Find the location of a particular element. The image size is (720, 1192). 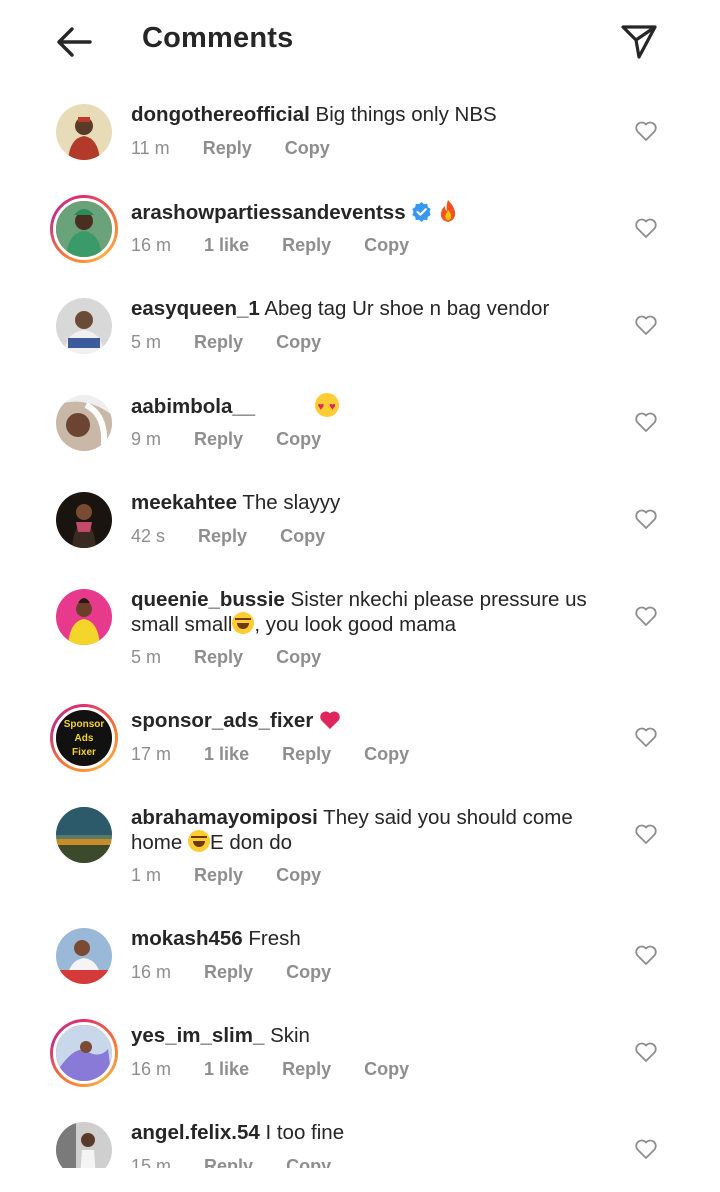

comment-text: Big things only NBS is located at coordinates (406, 114).